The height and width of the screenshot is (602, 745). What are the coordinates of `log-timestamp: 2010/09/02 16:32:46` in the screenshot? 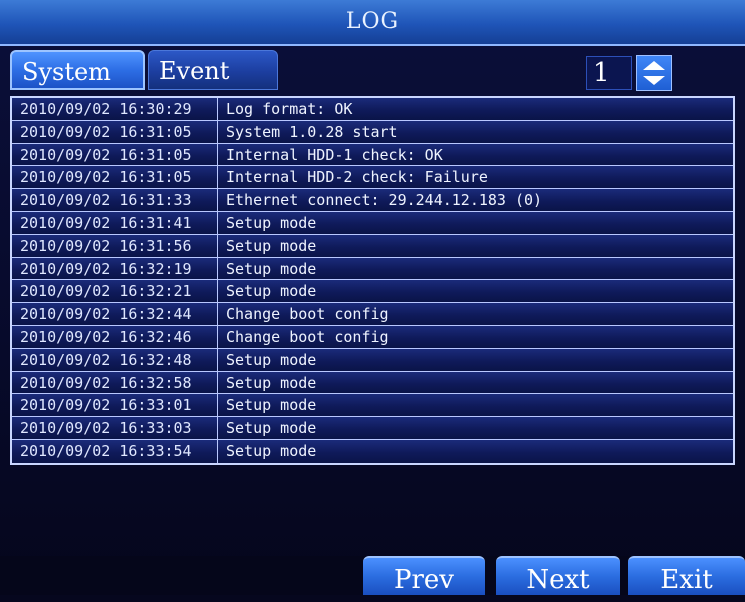 It's located at (115, 336).